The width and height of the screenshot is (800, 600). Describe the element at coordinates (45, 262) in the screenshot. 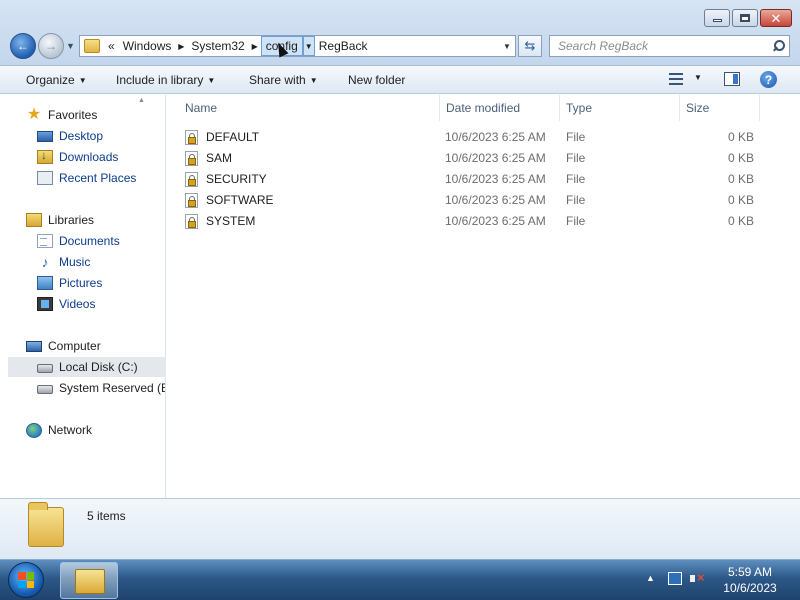

I see `music-icon: ♪` at that location.